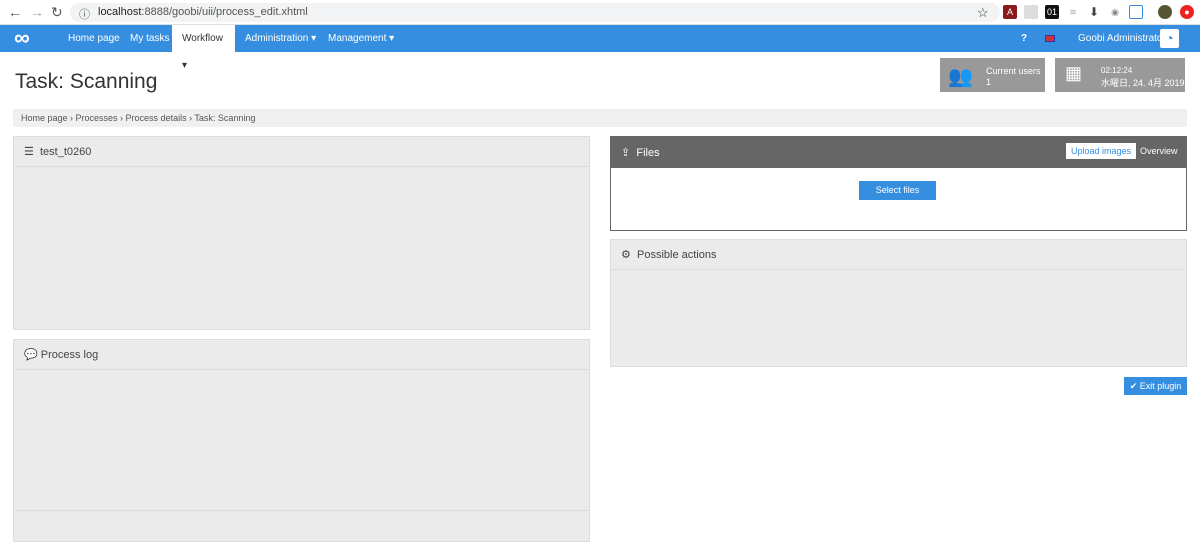 The image size is (1200, 555). Describe the element at coordinates (69, 355) in the screenshot. I see `process-log-title: Process log` at that location.